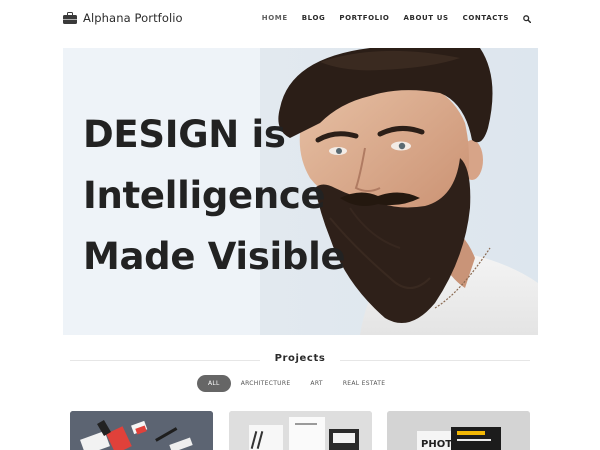  Describe the element at coordinates (527, 19) in the screenshot. I see `search-icon` at that location.